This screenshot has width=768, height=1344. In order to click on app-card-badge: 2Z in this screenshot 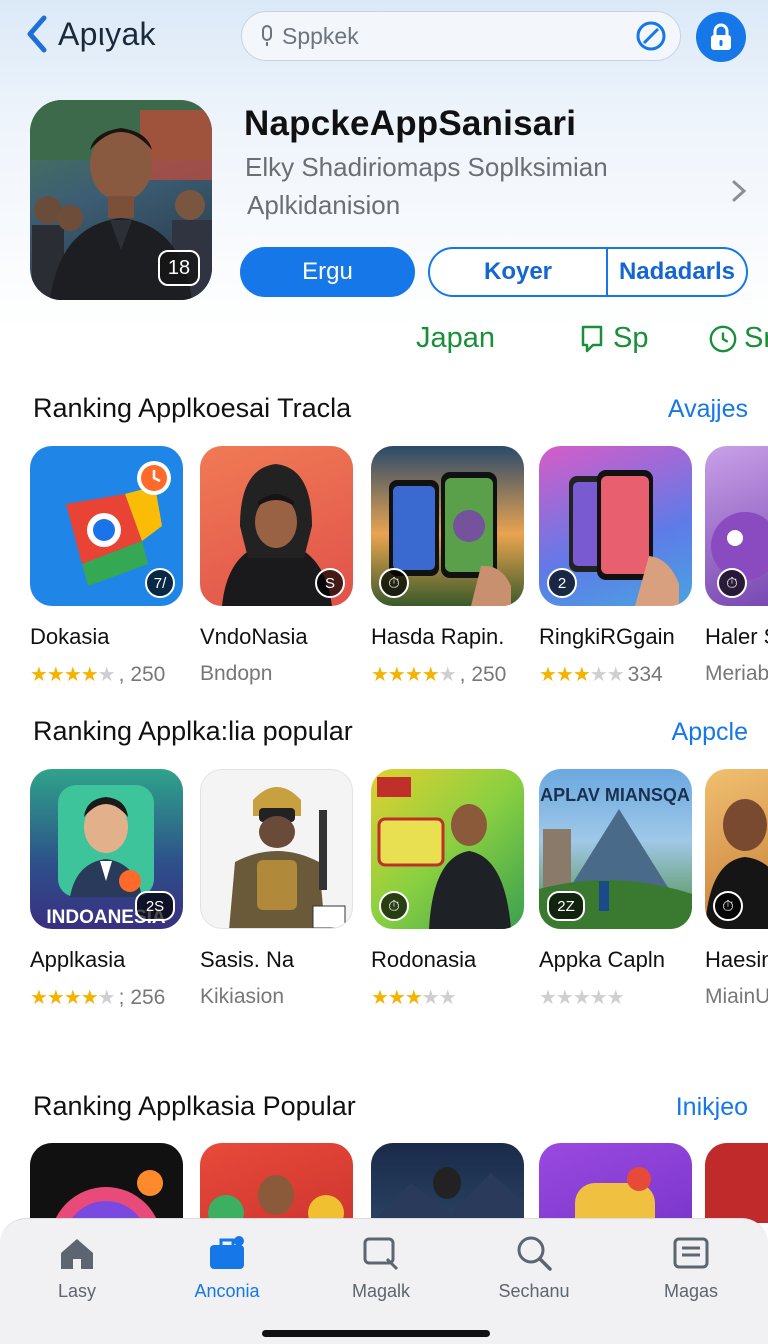, I will do `click(566, 906)`.